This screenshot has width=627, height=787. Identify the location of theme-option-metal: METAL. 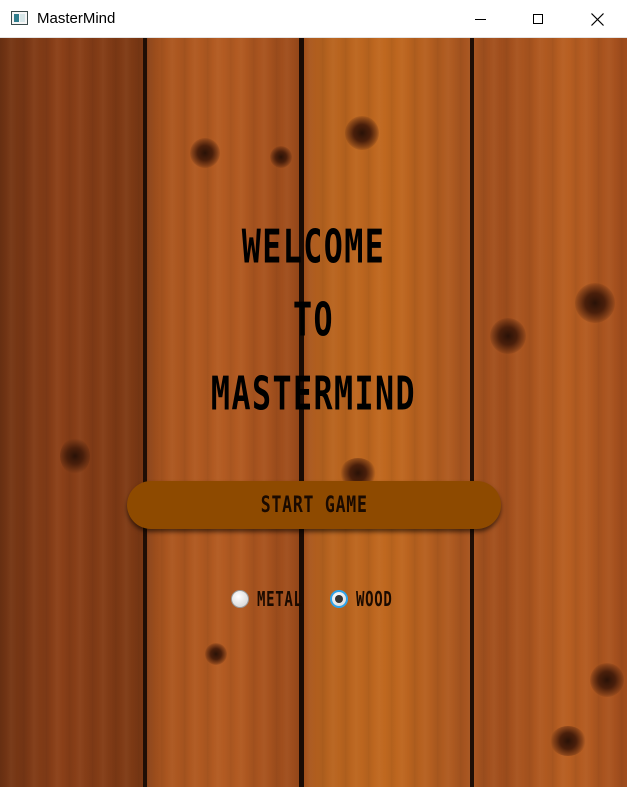
(276, 599).